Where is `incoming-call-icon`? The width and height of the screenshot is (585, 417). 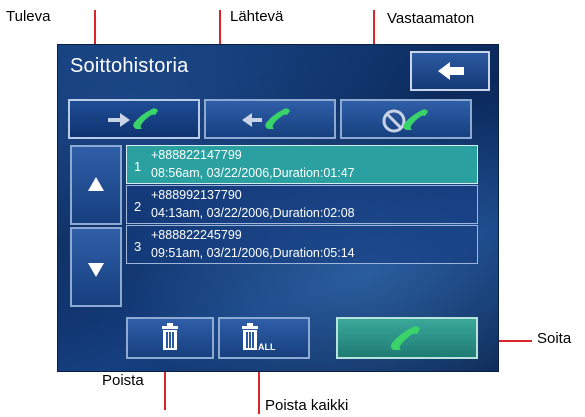
incoming-call-icon is located at coordinates (133, 118).